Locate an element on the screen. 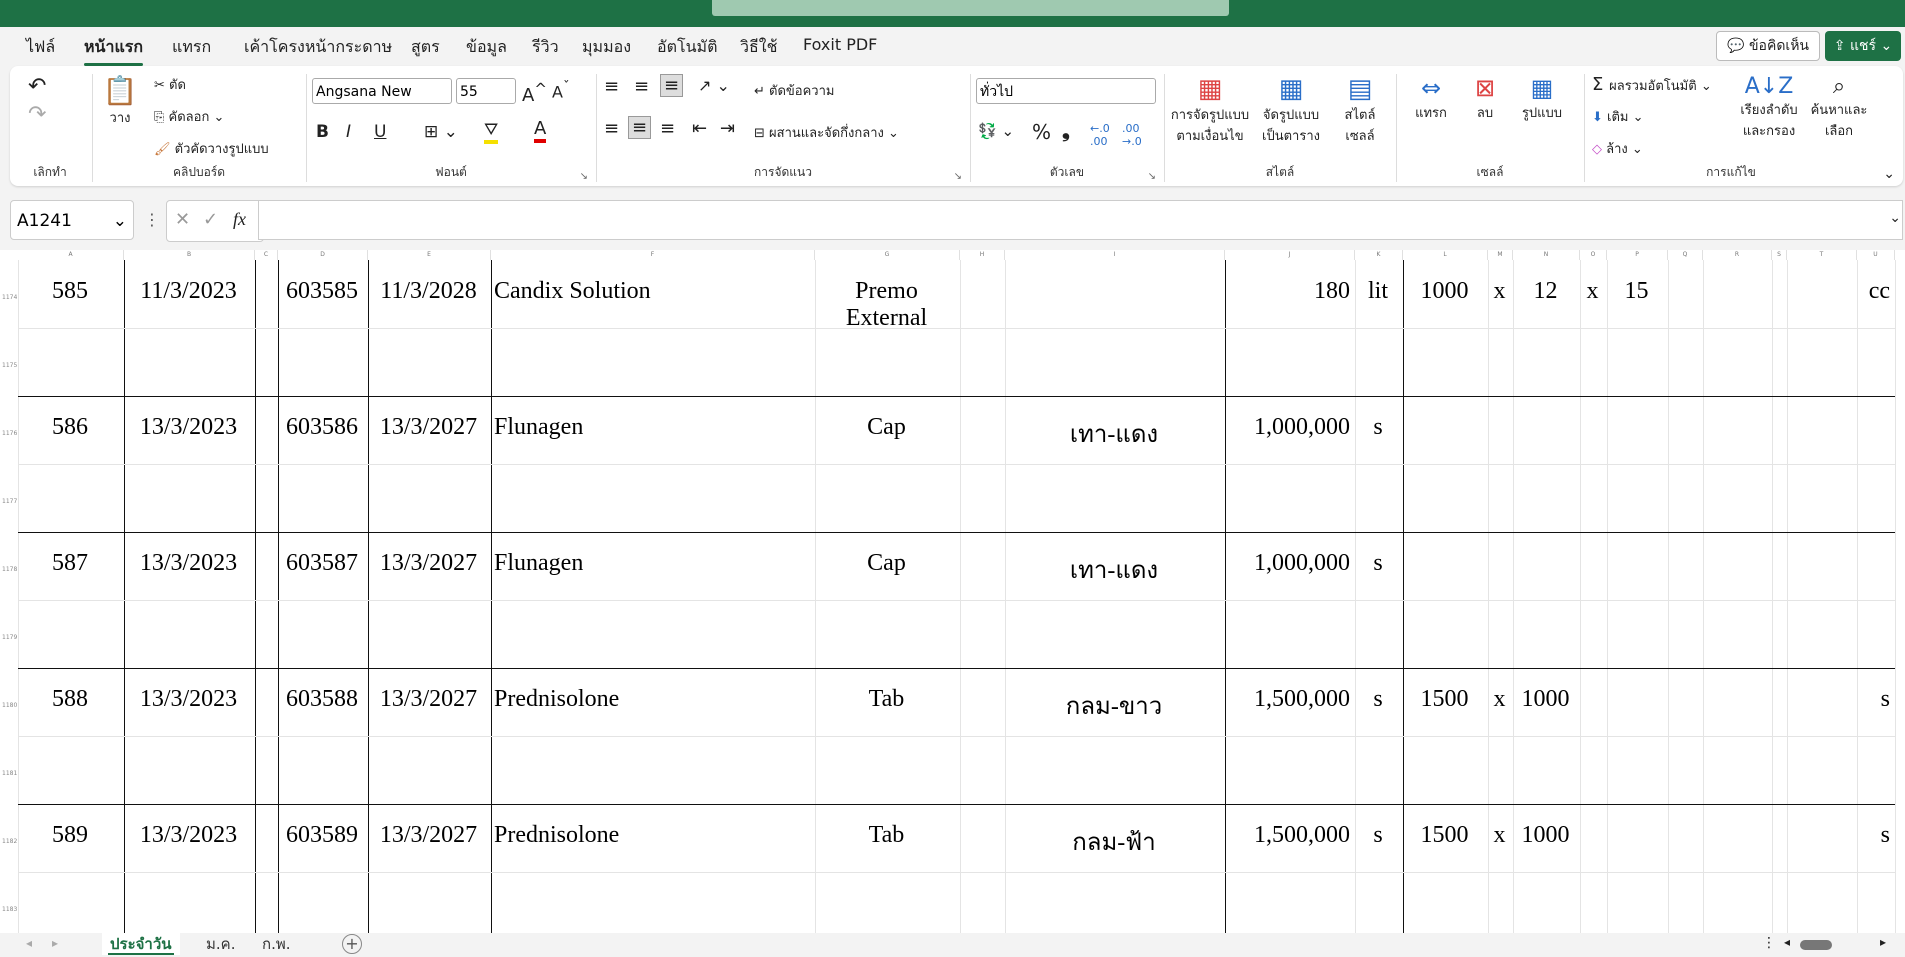 The height and width of the screenshot is (957, 1905). cell-code: 603588 is located at coordinates (322, 699).